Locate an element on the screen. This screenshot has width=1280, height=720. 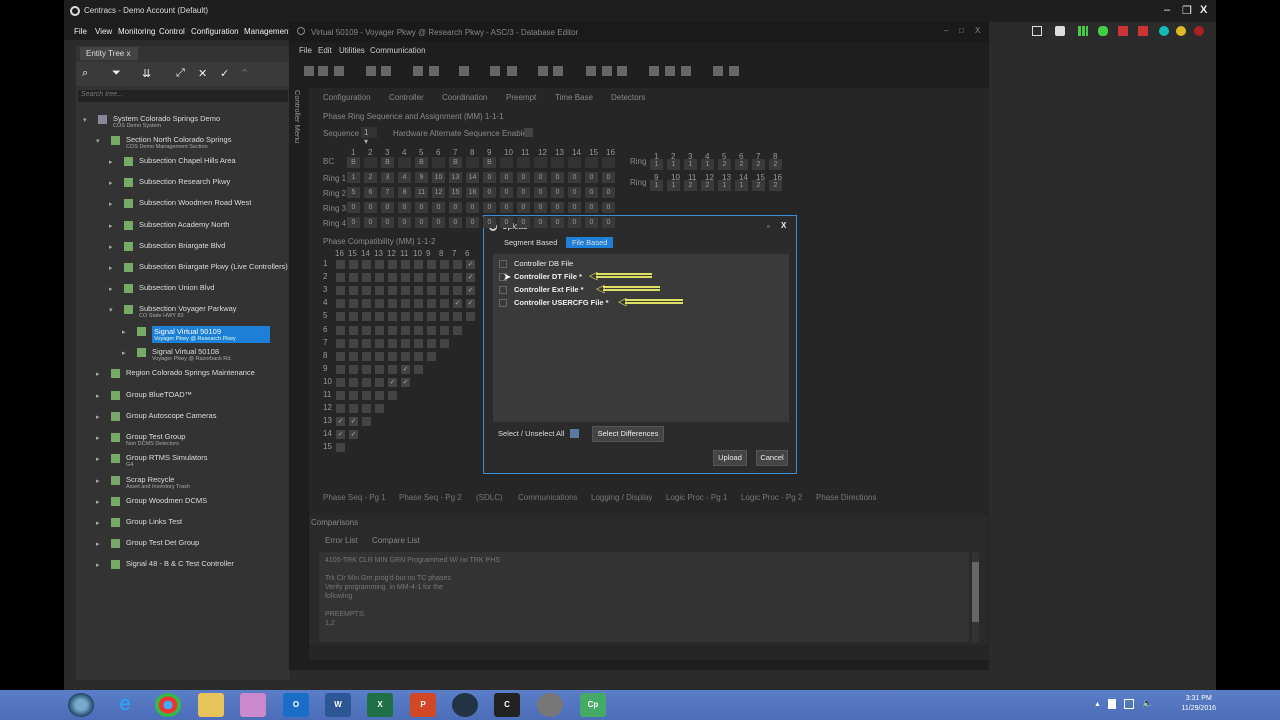
ring-cell: 2 is located at coordinates (370, 177).